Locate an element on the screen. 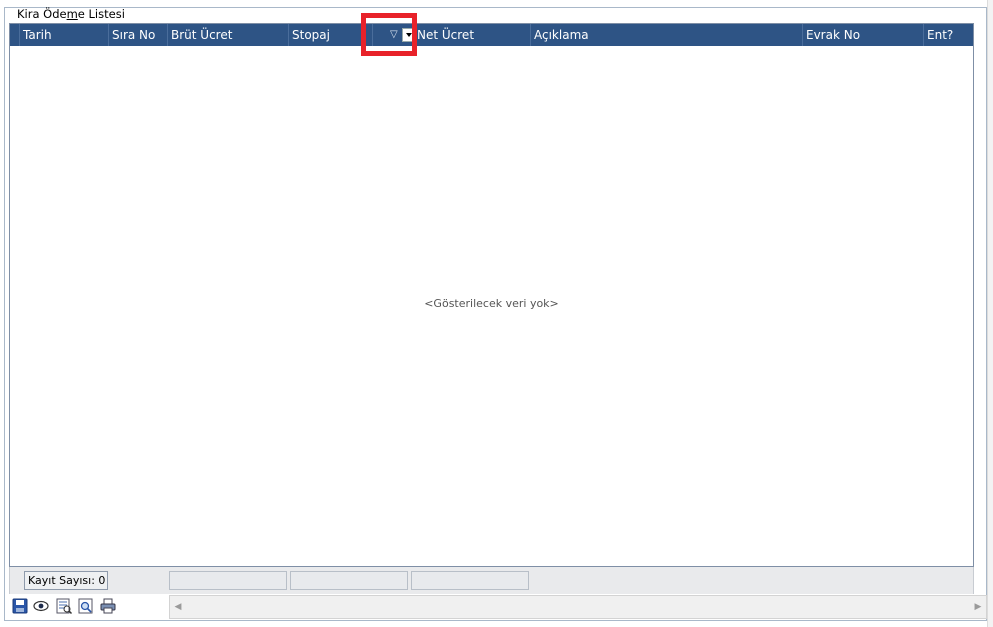 This screenshot has height=627, width=993. summary-cell-brut-ucret is located at coordinates (228, 580).